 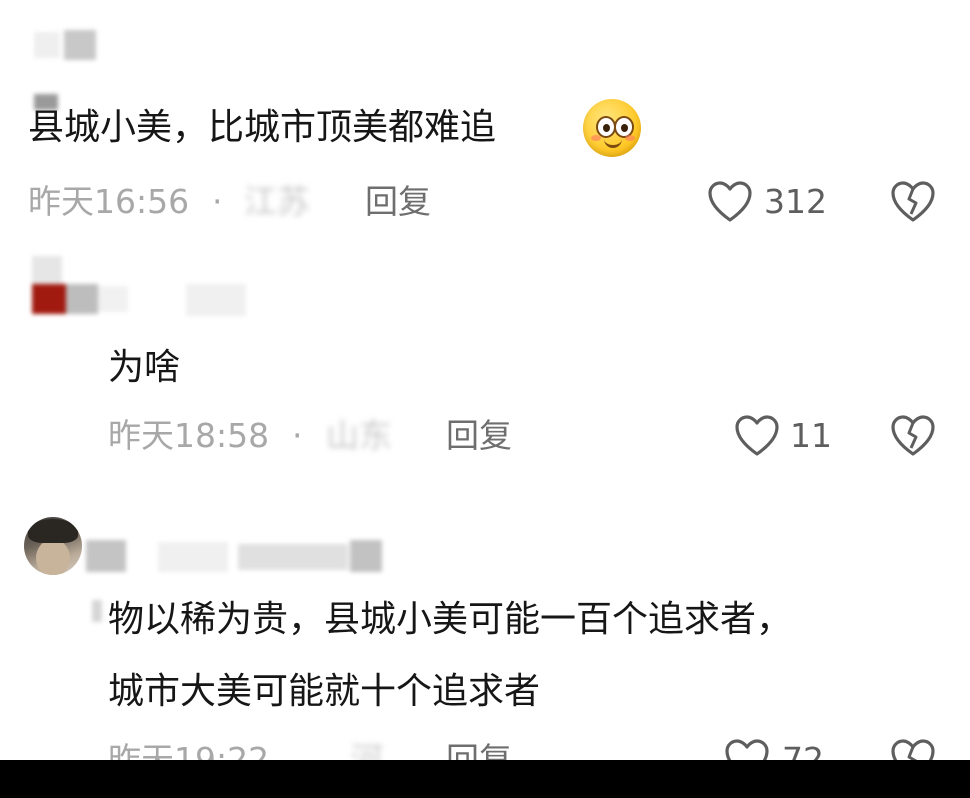 I want to click on comment-location: 山东, so click(x=359, y=435).